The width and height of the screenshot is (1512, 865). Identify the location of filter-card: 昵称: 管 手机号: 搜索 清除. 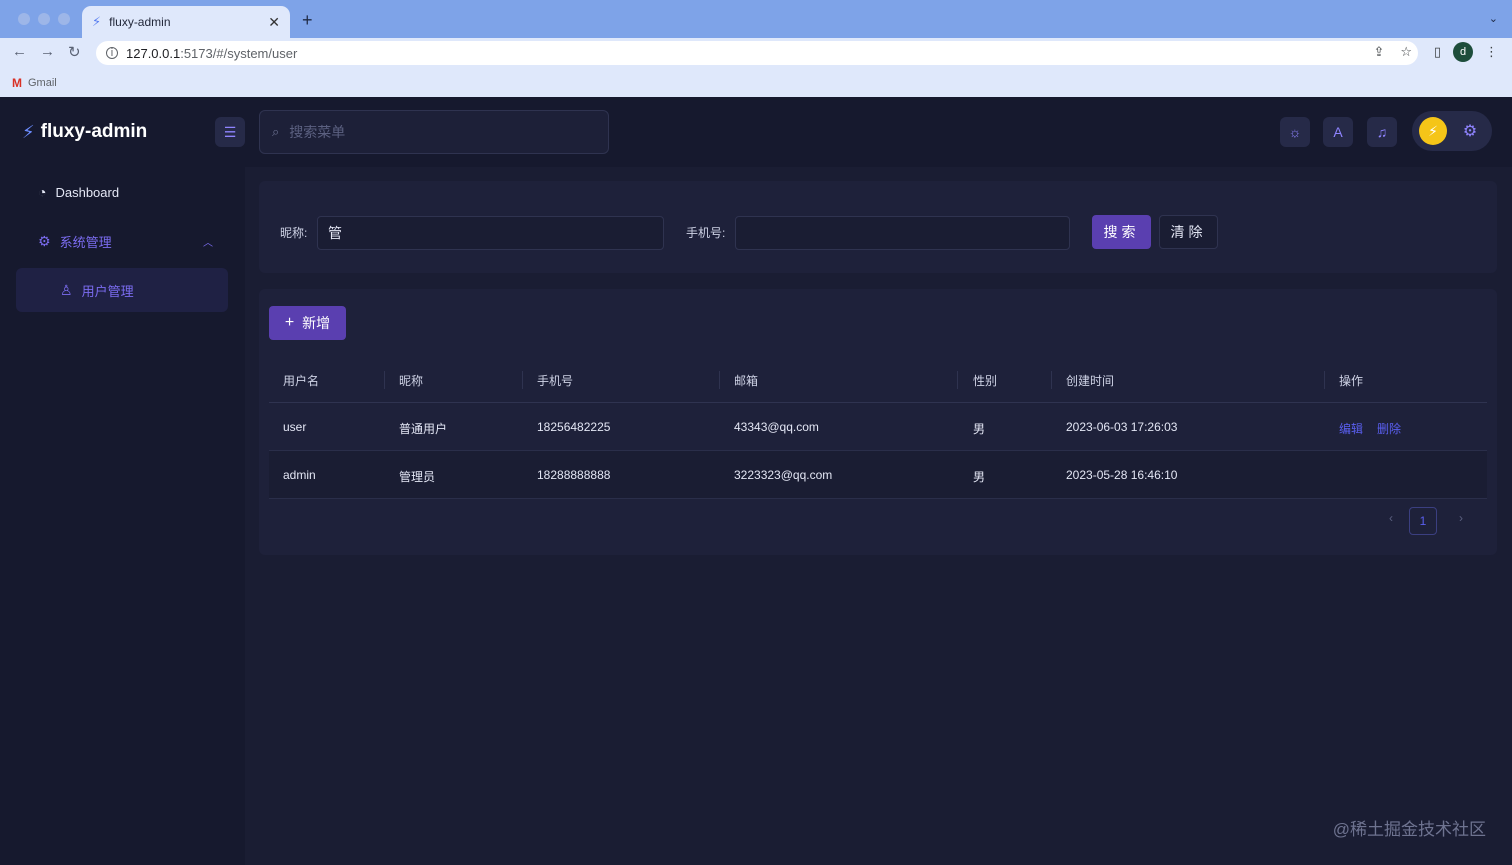
(878, 227).